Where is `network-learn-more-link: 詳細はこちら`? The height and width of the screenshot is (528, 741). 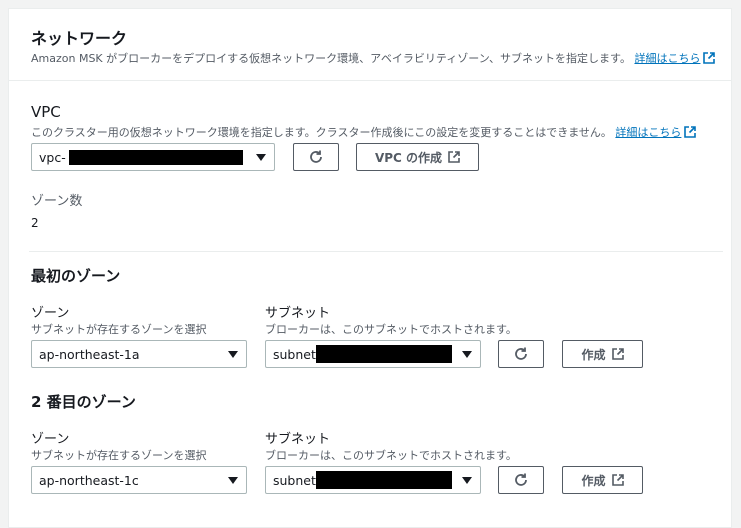 network-learn-more-link: 詳細はこちら is located at coordinates (675, 58).